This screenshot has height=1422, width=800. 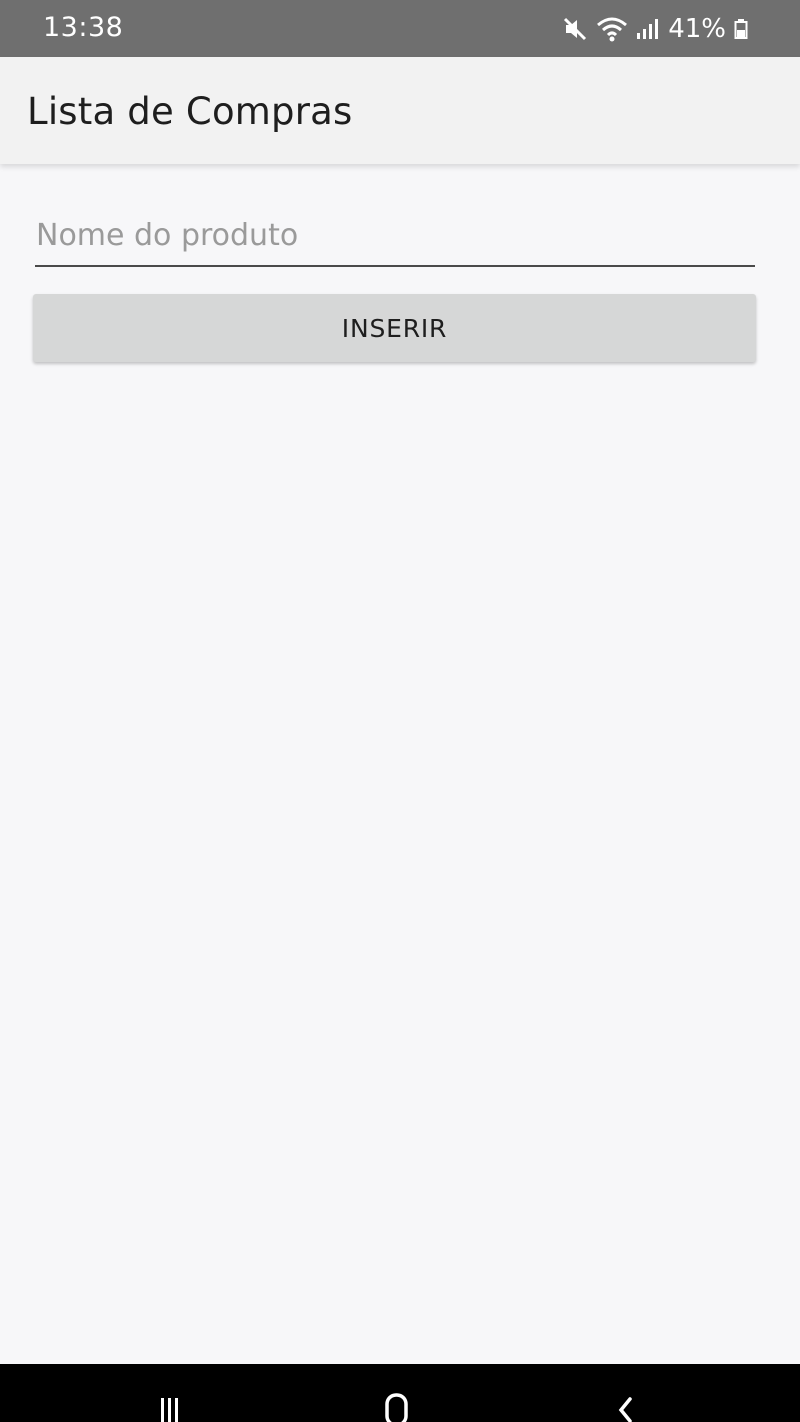 What do you see at coordinates (400, 110) in the screenshot?
I see `app-bar: Lista de Compras` at bounding box center [400, 110].